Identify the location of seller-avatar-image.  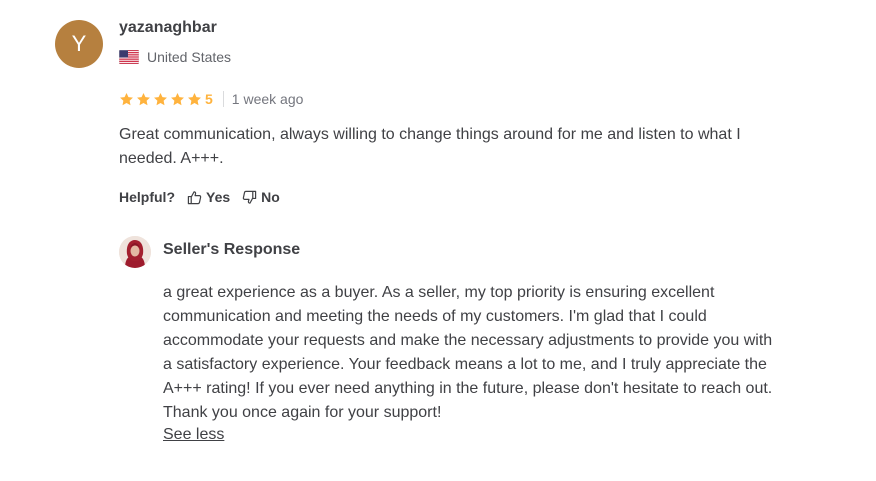
(135, 252).